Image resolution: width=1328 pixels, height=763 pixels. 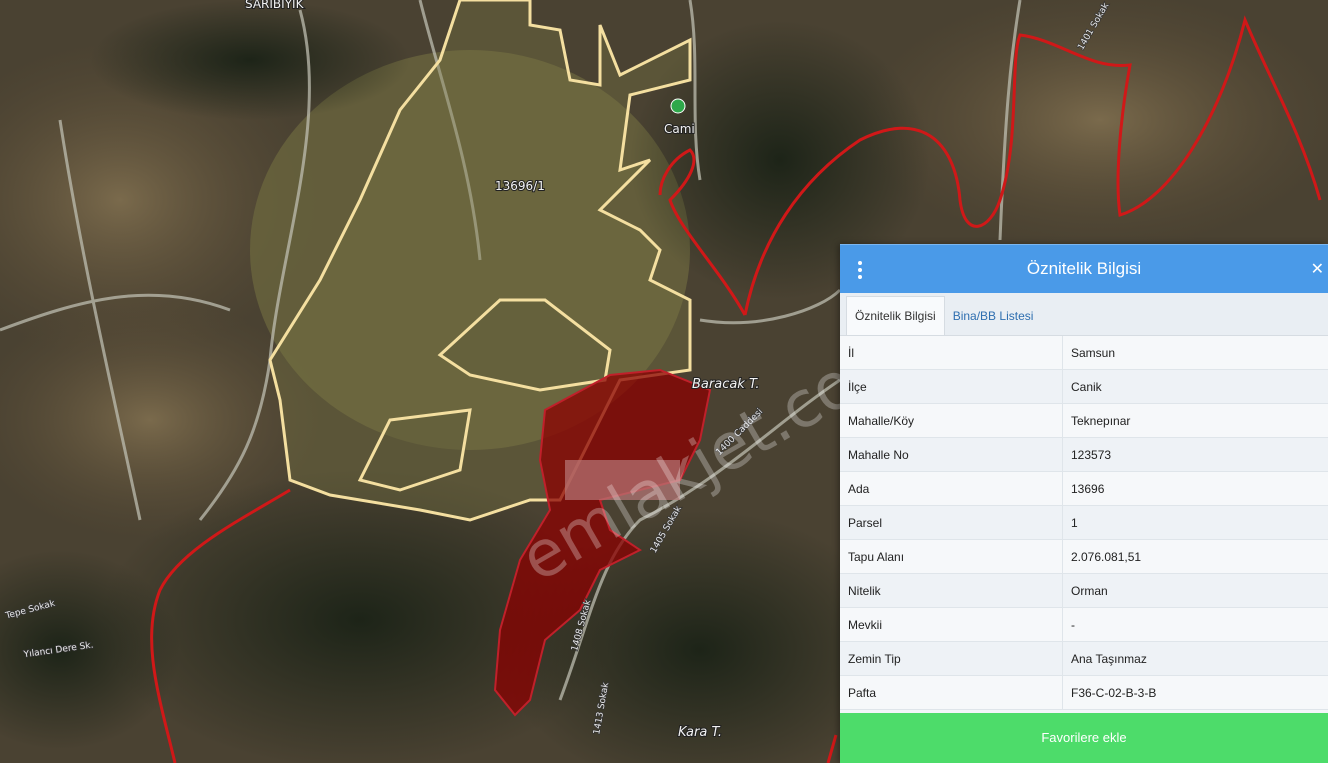 What do you see at coordinates (726, 384) in the screenshot?
I see `place-label-baracak: Baracak T.` at bounding box center [726, 384].